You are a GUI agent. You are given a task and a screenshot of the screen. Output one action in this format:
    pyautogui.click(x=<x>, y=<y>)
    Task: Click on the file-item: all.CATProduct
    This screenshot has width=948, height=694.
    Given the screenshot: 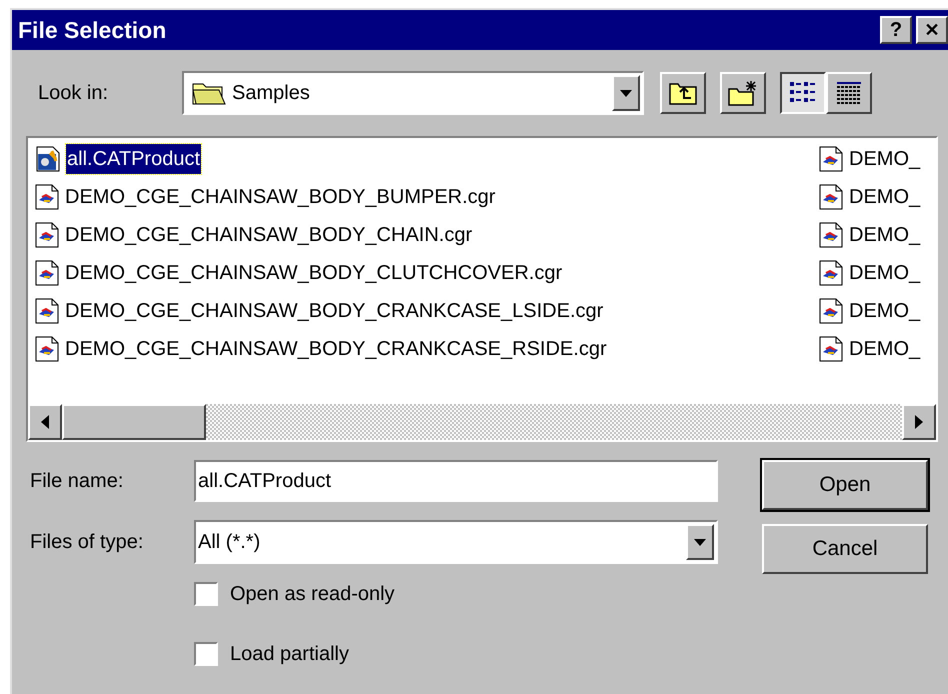 What is the action you would take?
    pyautogui.click(x=134, y=159)
    